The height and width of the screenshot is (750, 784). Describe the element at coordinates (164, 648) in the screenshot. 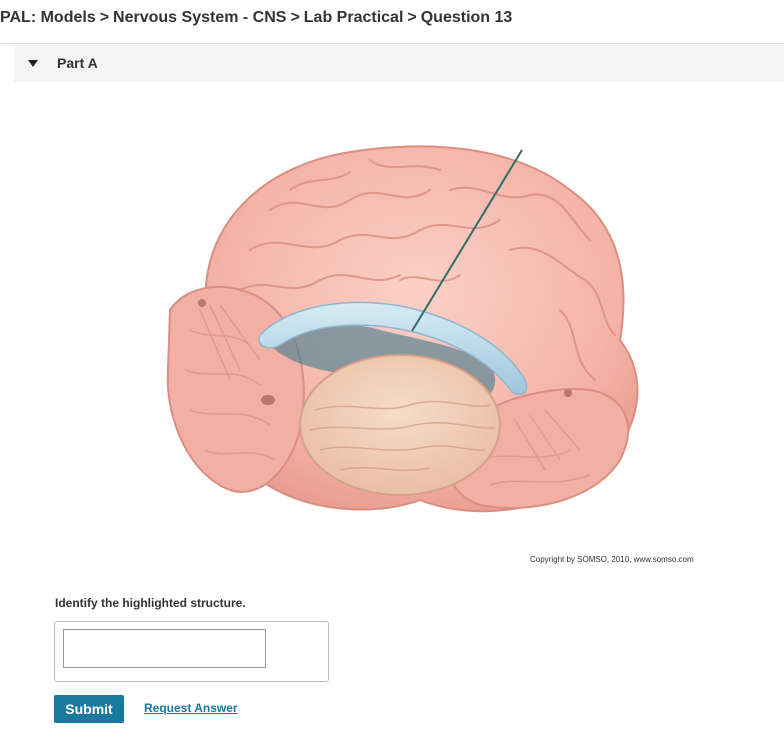

I see `answer-input` at that location.